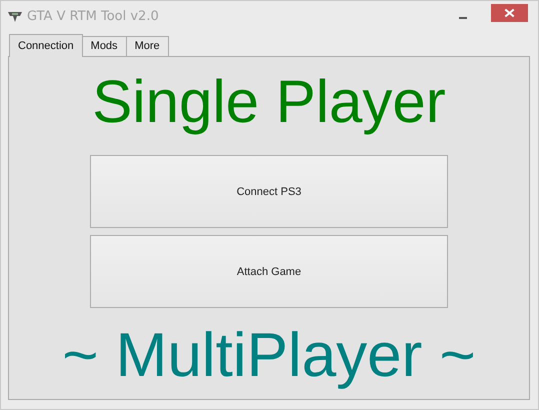 The height and width of the screenshot is (410, 539). What do you see at coordinates (269, 102) in the screenshot?
I see `single-player-heading: Single Player` at bounding box center [269, 102].